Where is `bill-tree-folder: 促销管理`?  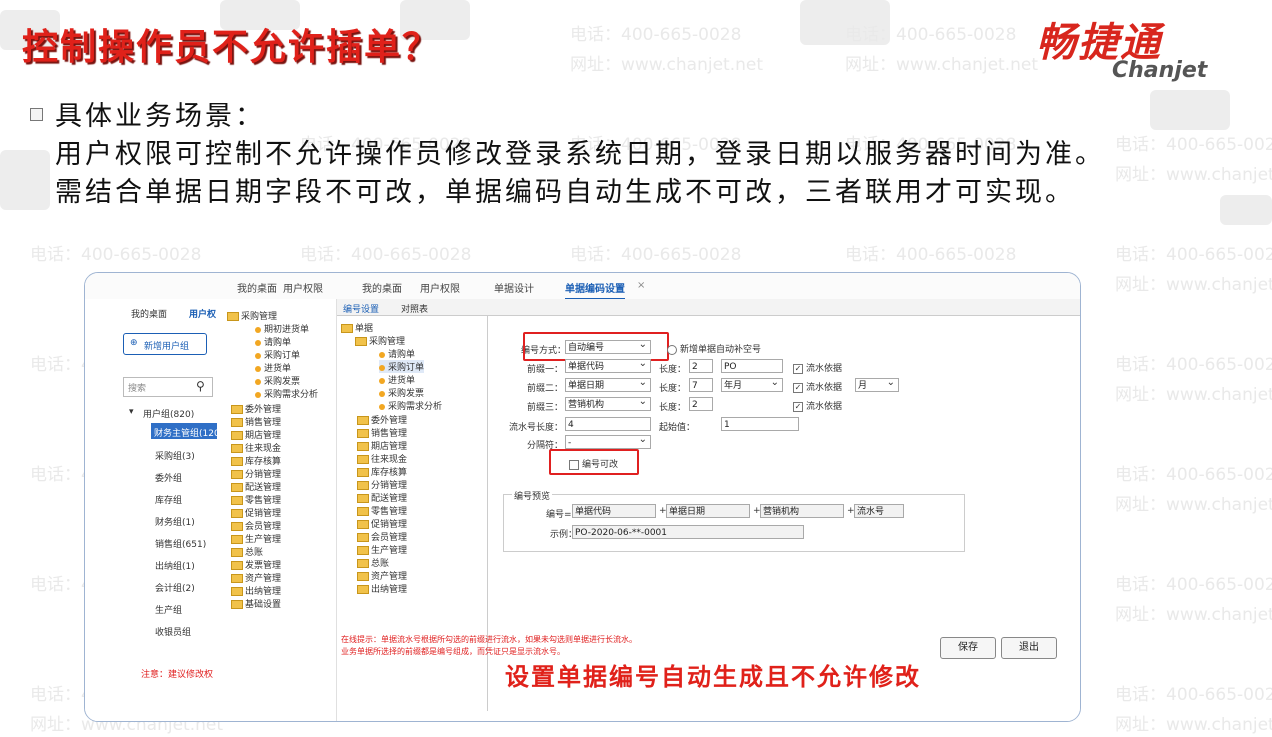
bill-tree-folder: 促销管理 is located at coordinates (382, 523).